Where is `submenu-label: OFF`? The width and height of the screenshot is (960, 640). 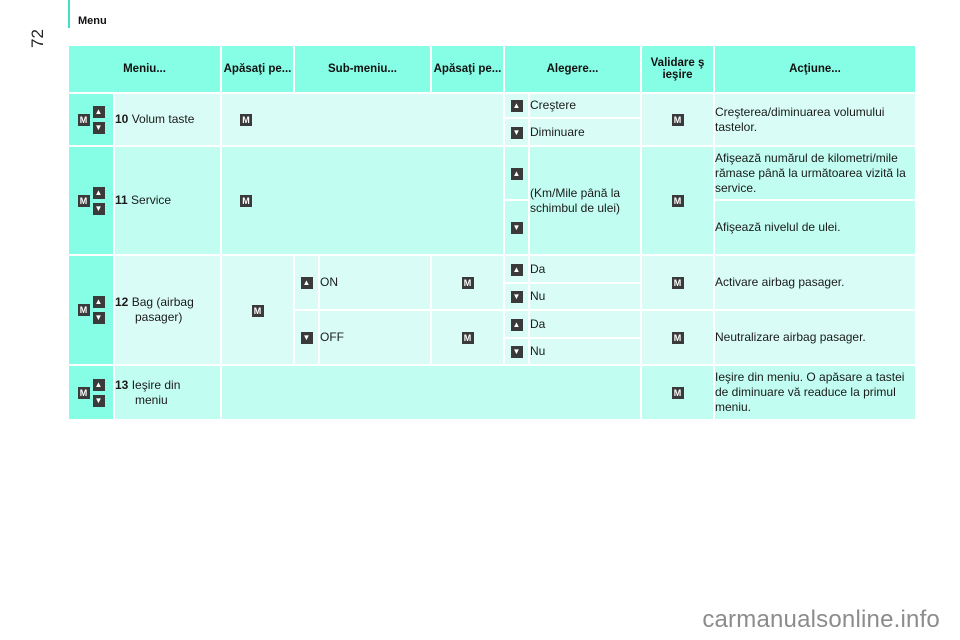
submenu-label: OFF is located at coordinates (375, 337).